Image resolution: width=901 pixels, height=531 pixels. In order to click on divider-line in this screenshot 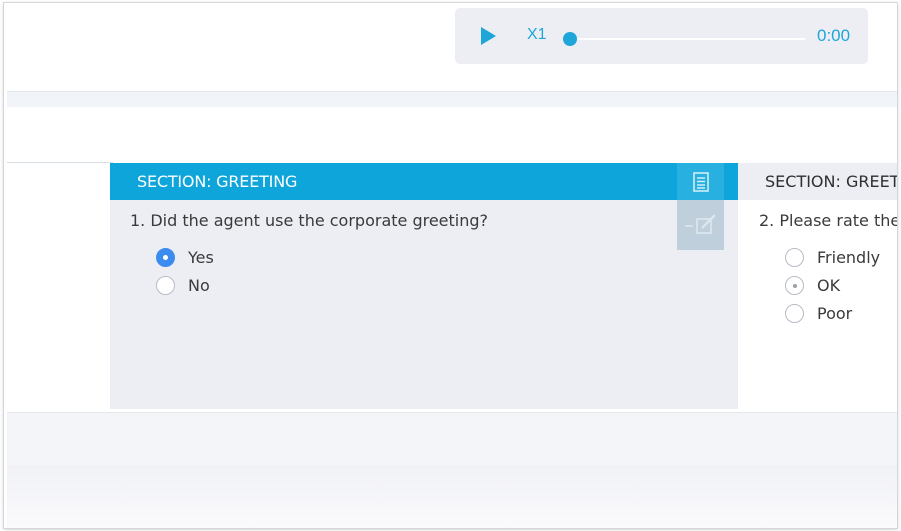, I will do `click(60, 162)`.